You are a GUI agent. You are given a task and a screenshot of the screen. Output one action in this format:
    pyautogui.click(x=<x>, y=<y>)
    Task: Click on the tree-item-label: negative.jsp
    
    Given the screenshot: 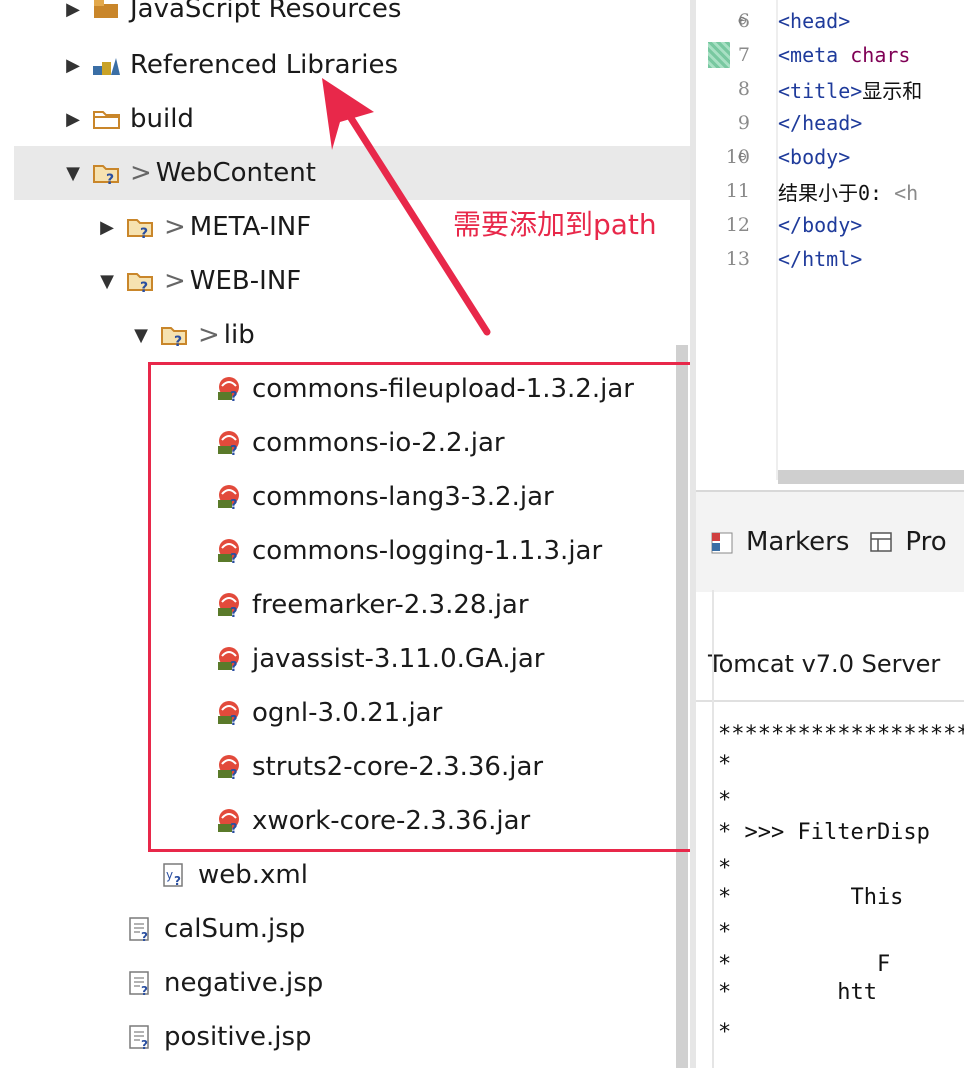 What is the action you would take?
    pyautogui.click(x=244, y=983)
    